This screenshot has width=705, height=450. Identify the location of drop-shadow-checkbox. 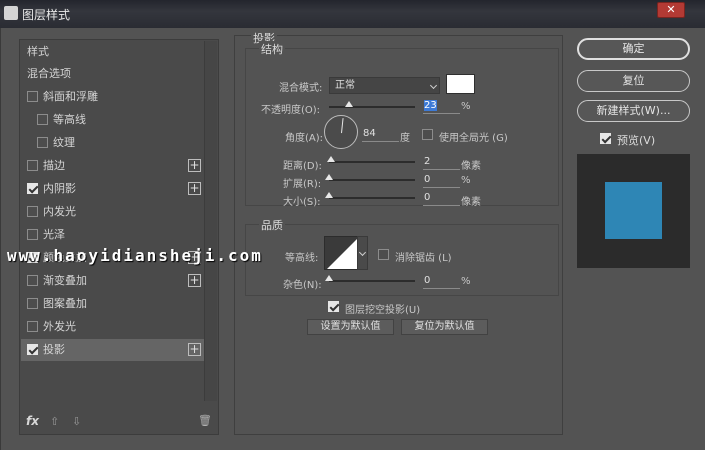
(32, 349).